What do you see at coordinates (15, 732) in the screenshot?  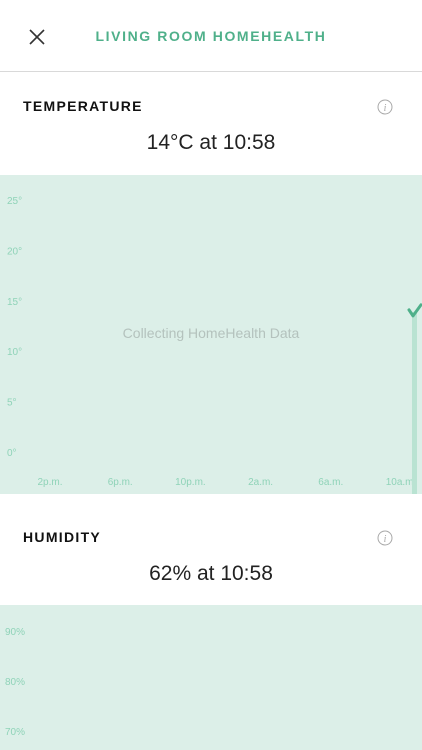 I see `y-tick-label: 70%` at bounding box center [15, 732].